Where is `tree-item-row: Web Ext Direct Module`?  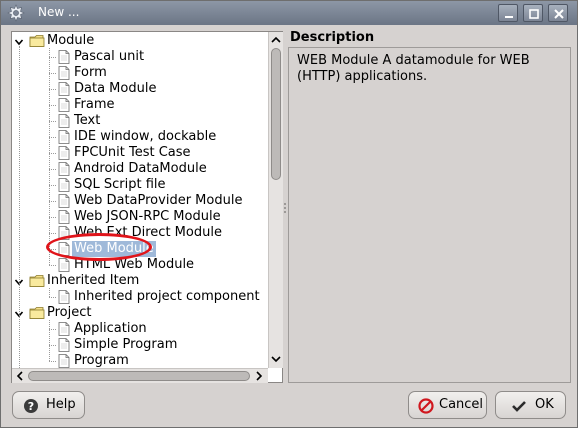
tree-item-row: Web Ext Direct Module is located at coordinates (140, 233).